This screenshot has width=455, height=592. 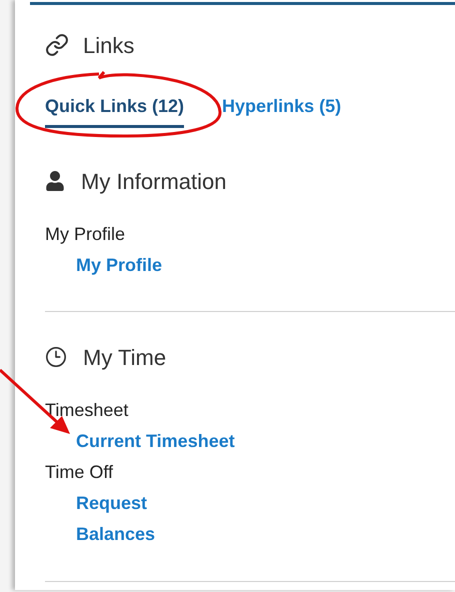 I want to click on link: Request, so click(x=112, y=503).